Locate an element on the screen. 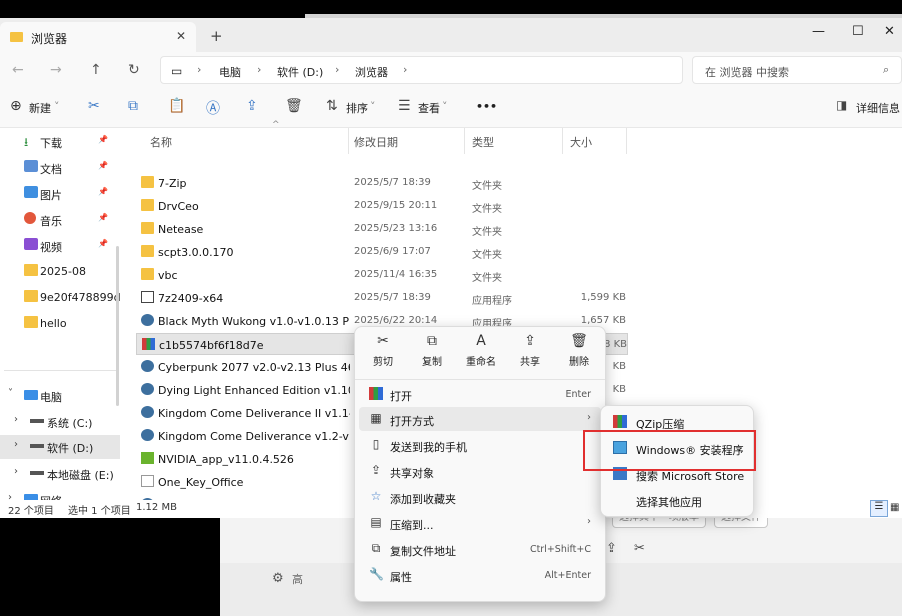  paste-icon: 📋 is located at coordinates (176, 106).